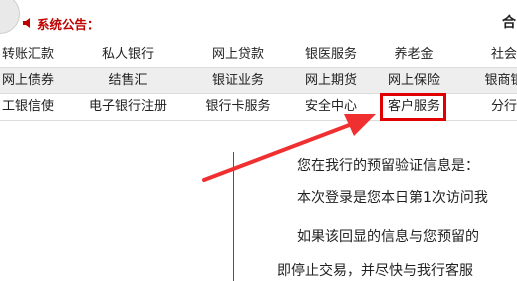  I want to click on warning-line: 如果该回显的信息与您预留的, so click(388, 237).